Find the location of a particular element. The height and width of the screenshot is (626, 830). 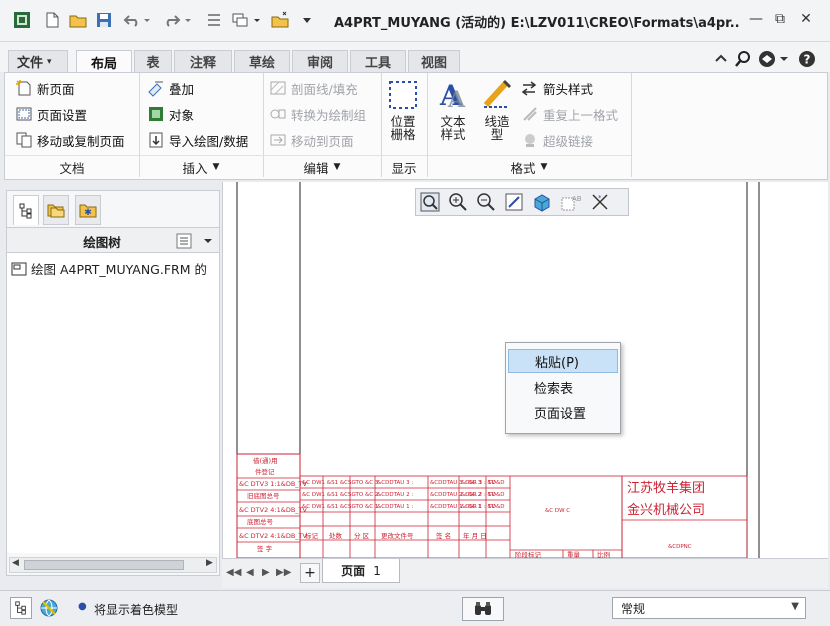

close-window-folder-icon is located at coordinates (280, 20).